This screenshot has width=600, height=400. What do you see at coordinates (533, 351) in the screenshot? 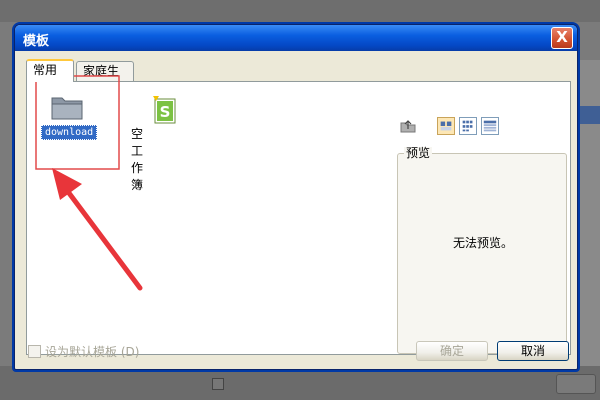
I see `cancel-button: 取消` at bounding box center [533, 351].